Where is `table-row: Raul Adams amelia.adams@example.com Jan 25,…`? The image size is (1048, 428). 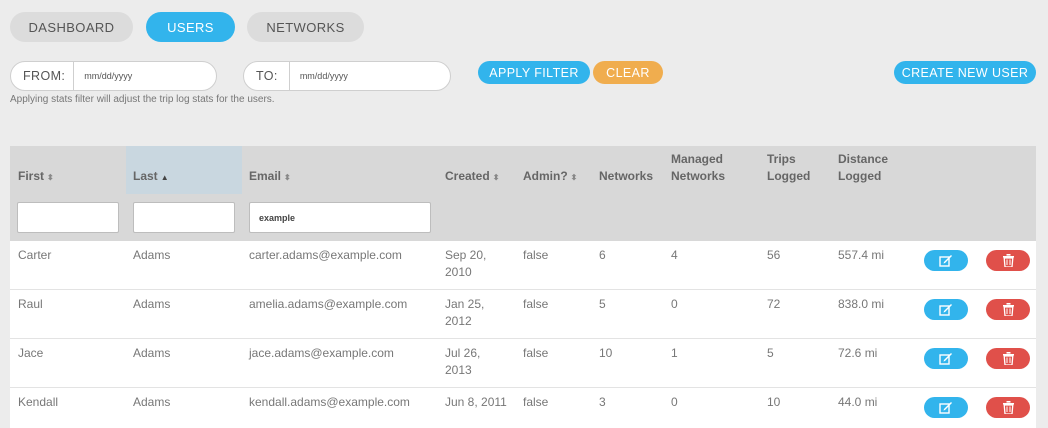 table-row: Raul Adams amelia.adams@example.com Jan 25,… is located at coordinates (523, 314).